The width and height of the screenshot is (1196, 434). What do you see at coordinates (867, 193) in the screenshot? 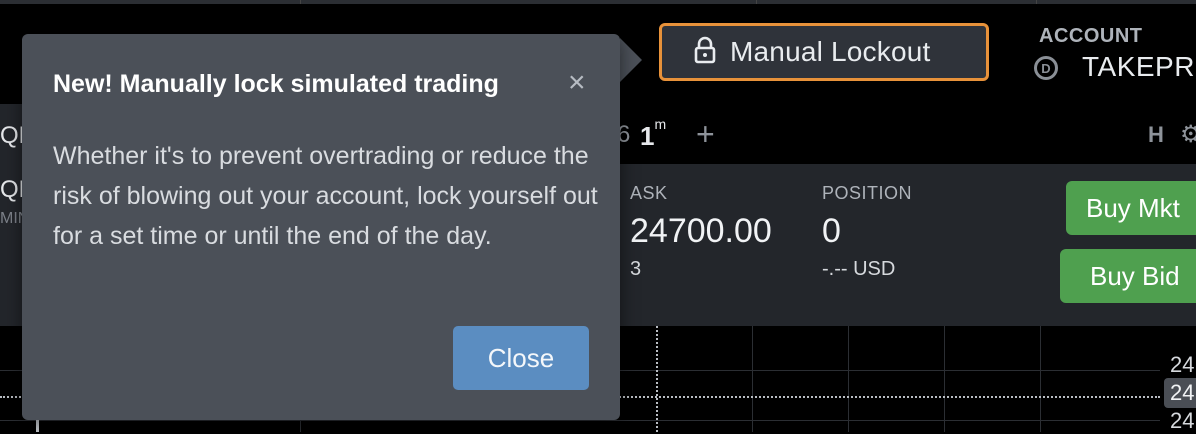
I see `position-label: POSITION` at bounding box center [867, 193].